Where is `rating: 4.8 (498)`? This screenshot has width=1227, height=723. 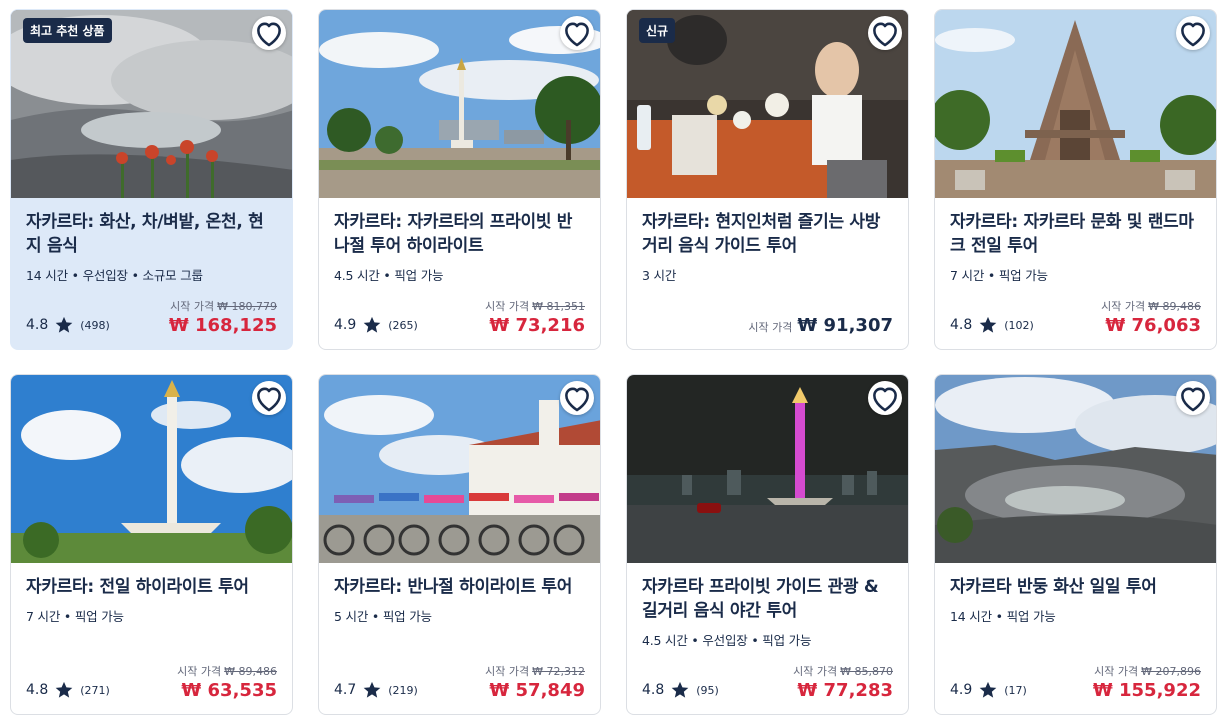 rating: 4.8 (498) is located at coordinates (68, 325).